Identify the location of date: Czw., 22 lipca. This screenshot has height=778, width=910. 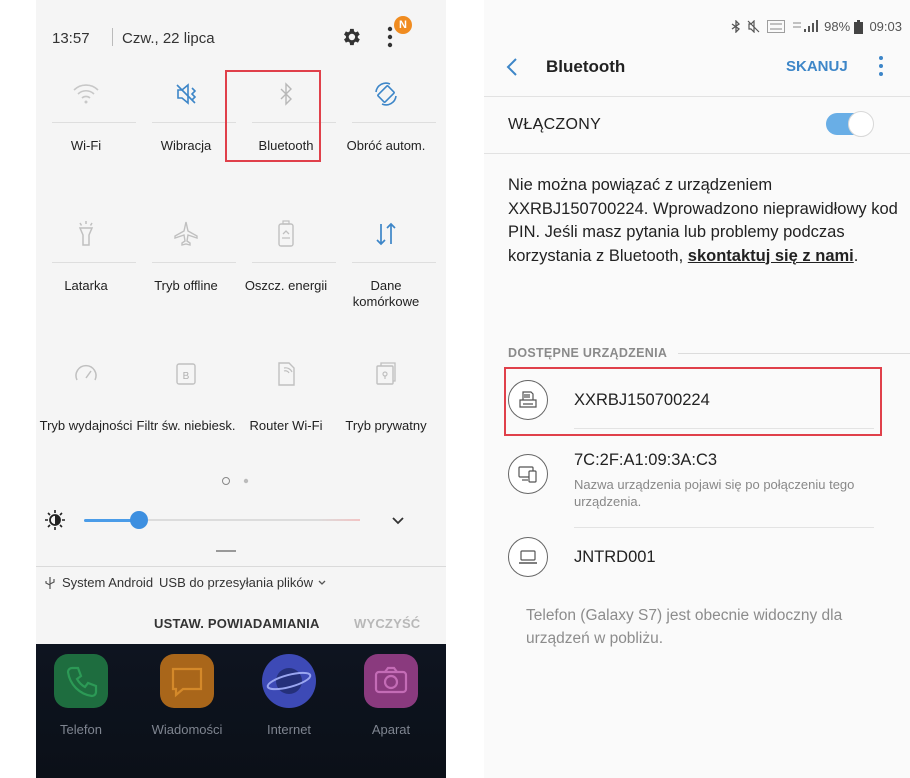
(168, 38).